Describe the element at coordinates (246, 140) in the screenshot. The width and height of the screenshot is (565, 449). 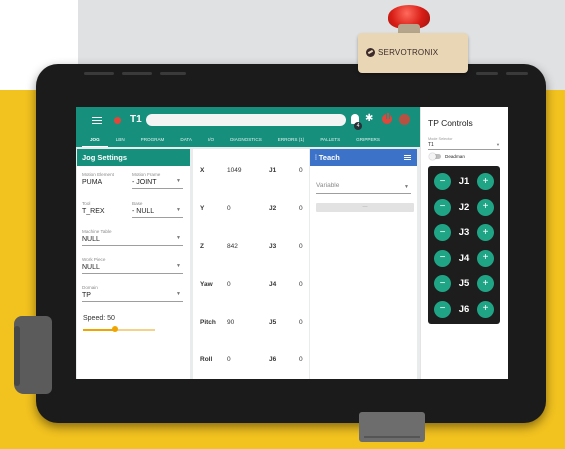
I see `tab-diagnostics: DIAGNOSTICS` at that location.